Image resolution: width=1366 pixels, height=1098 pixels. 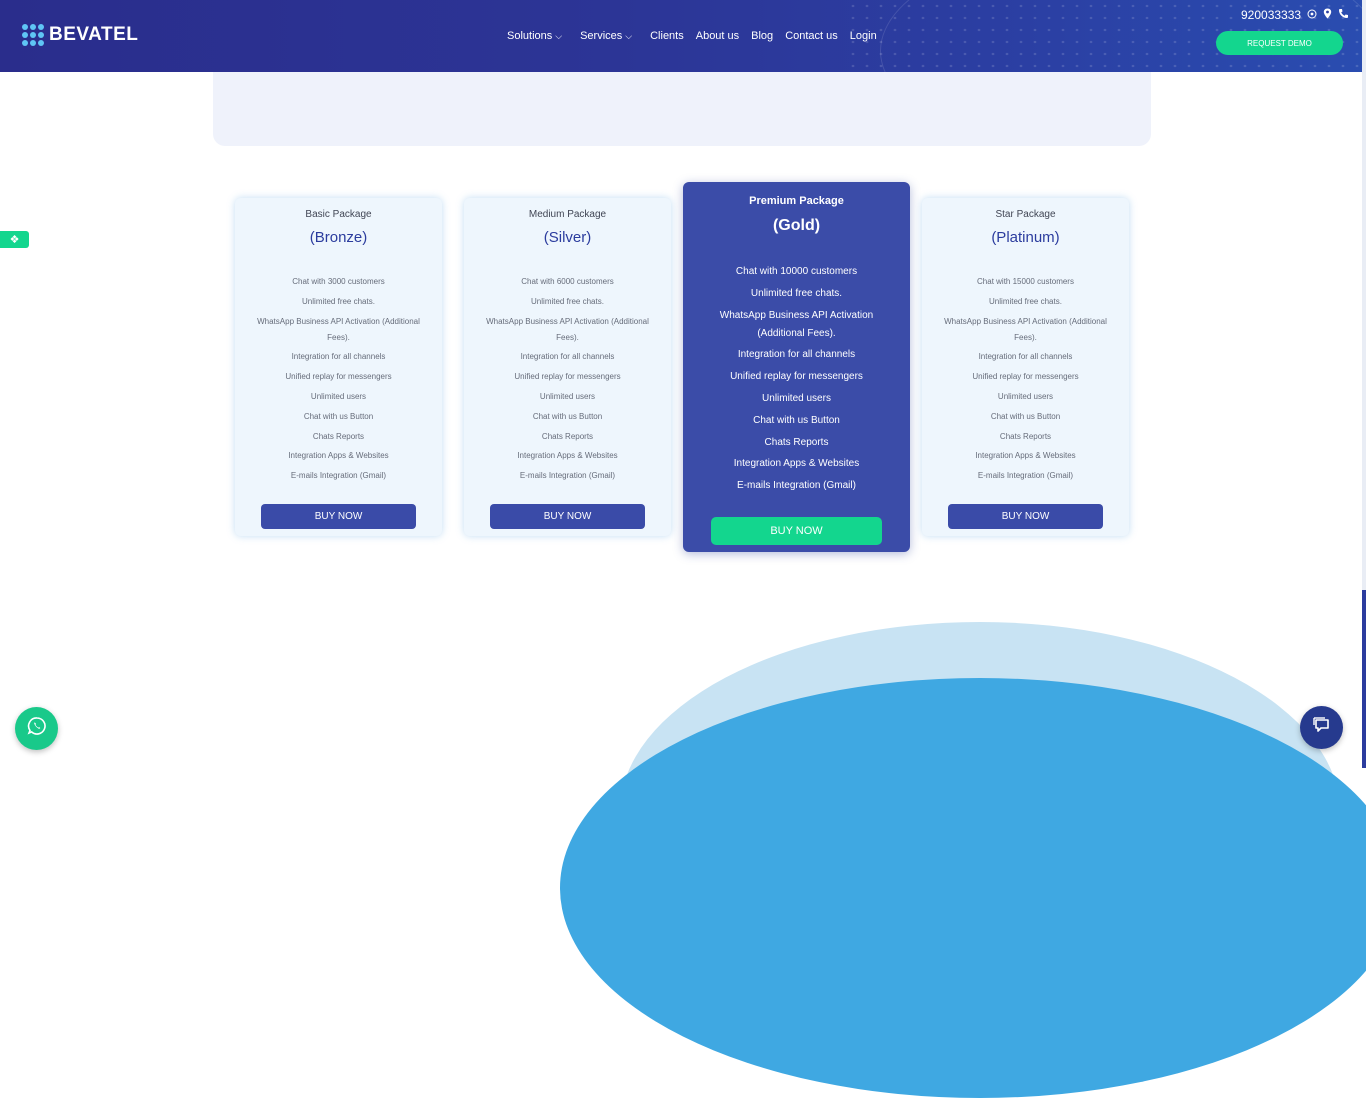 I want to click on nav-solutions: Solutions ⌵, so click(x=534, y=36).